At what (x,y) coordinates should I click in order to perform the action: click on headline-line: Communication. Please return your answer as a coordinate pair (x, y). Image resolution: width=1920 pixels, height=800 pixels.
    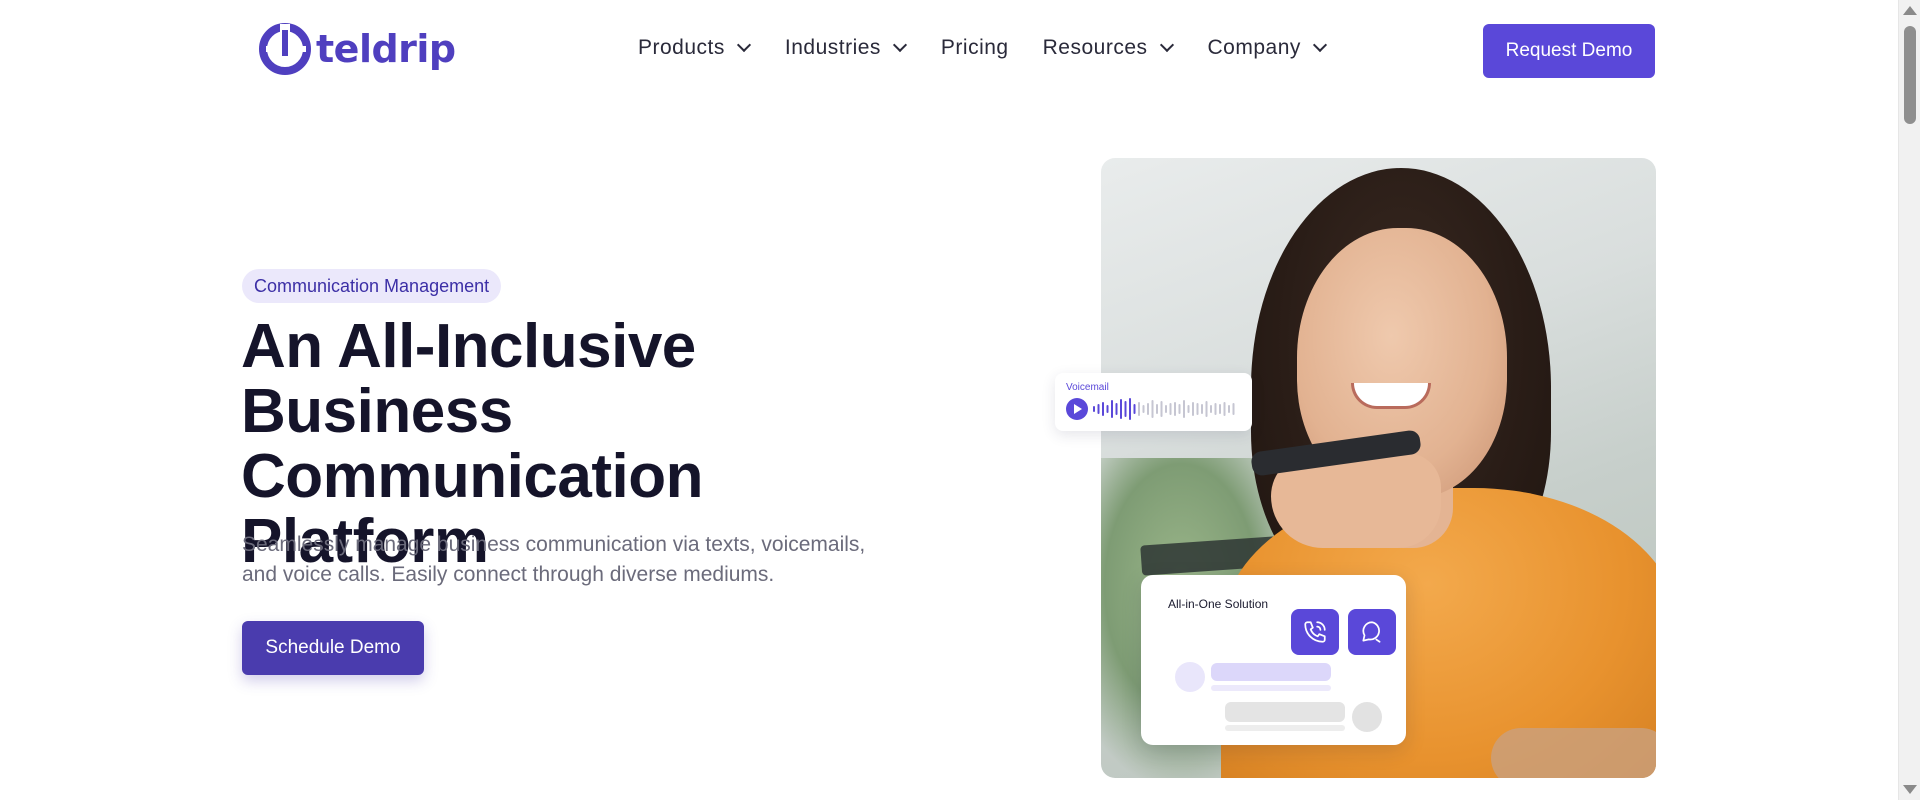
    Looking at the image, I should click on (472, 476).